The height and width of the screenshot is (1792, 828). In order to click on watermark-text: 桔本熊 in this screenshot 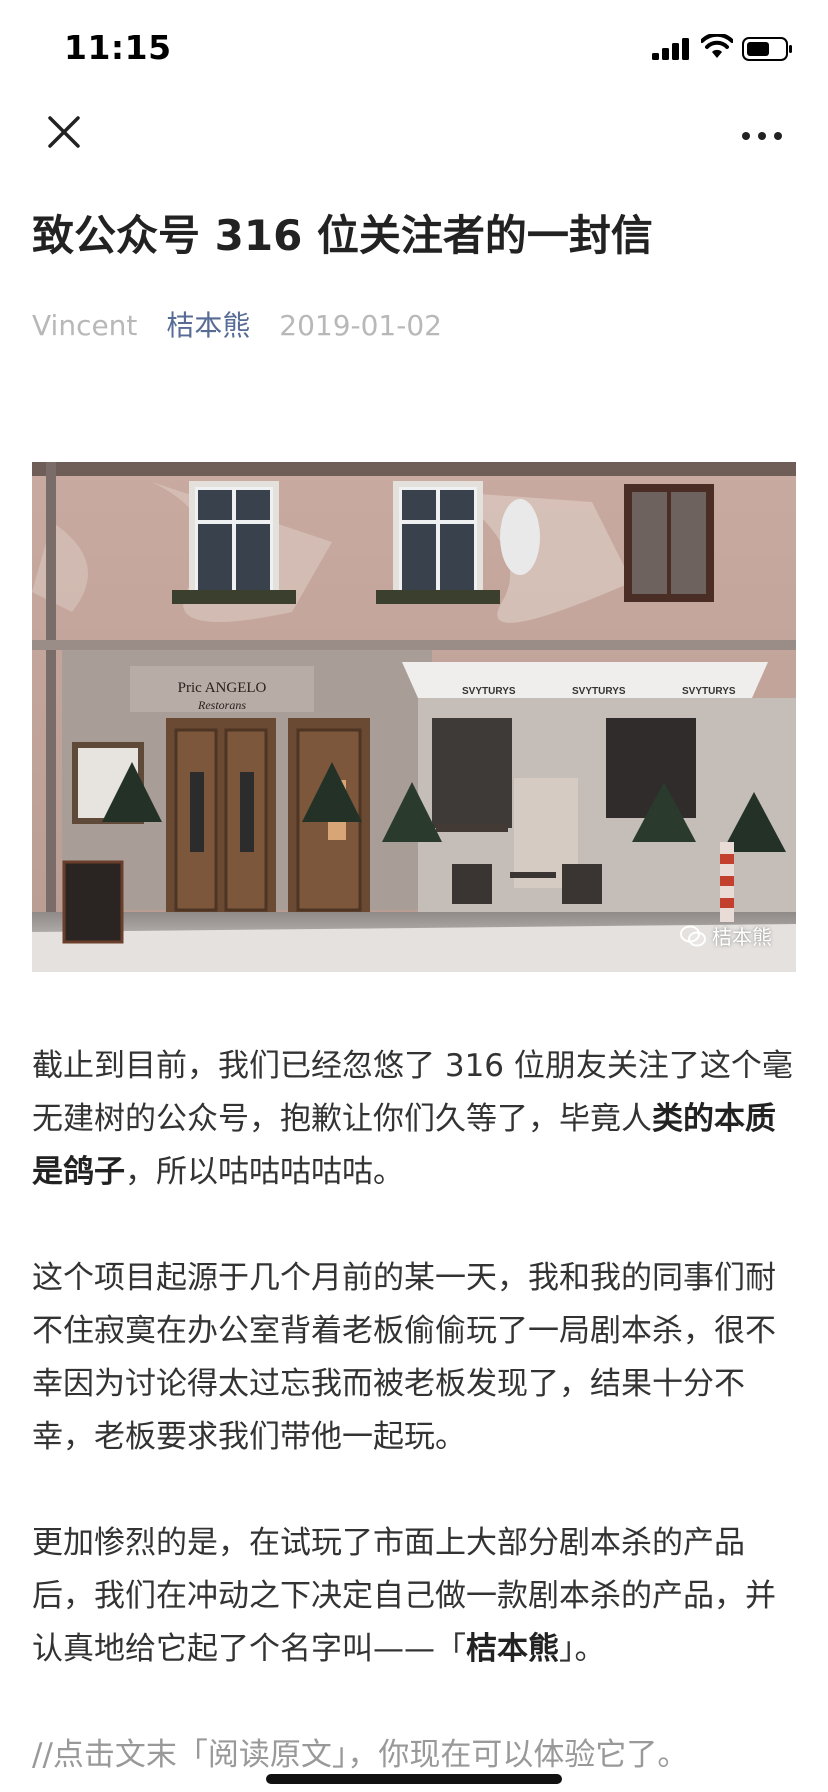, I will do `click(742, 937)`.